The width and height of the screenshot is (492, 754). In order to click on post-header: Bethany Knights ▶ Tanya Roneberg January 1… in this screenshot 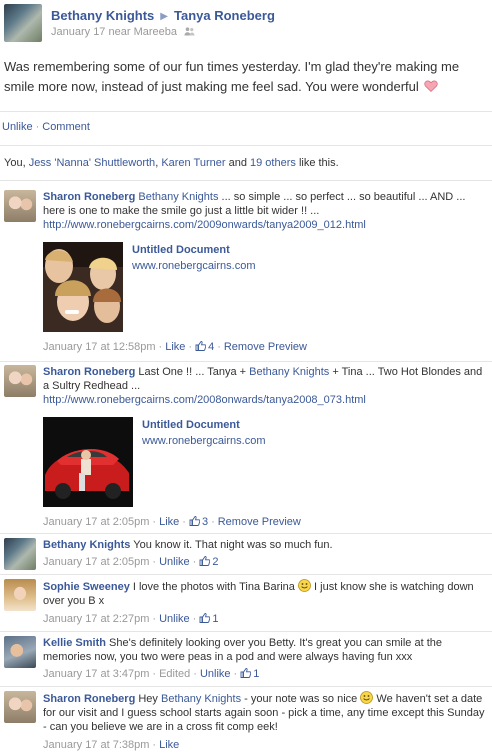, I will do `click(246, 23)`.